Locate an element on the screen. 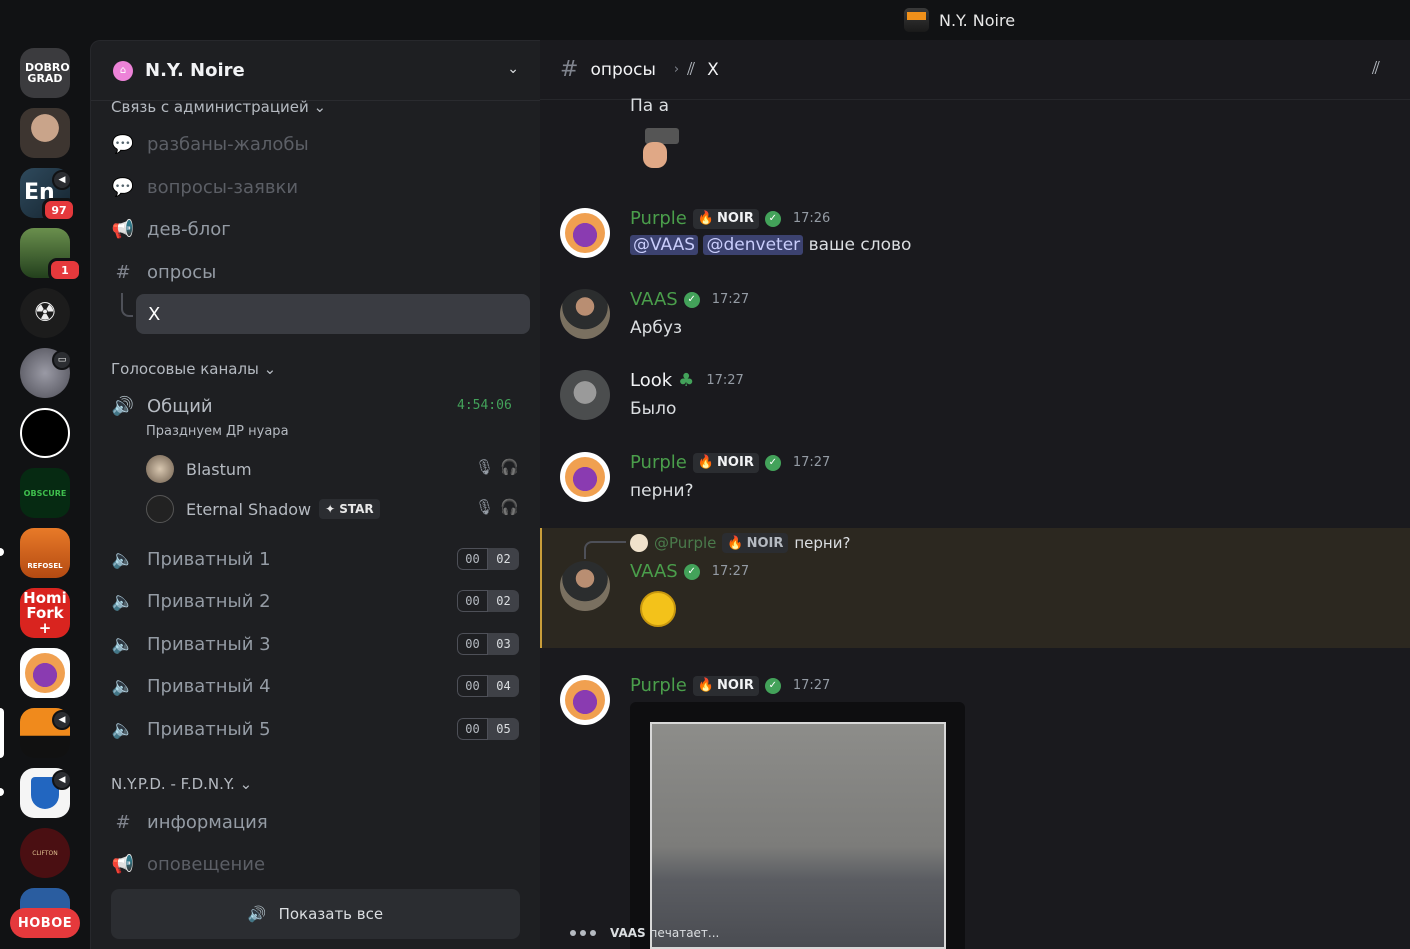 Image resolution: width=1410 pixels, height=949 pixels. server-gasmask: ☢ is located at coordinates (45, 313).